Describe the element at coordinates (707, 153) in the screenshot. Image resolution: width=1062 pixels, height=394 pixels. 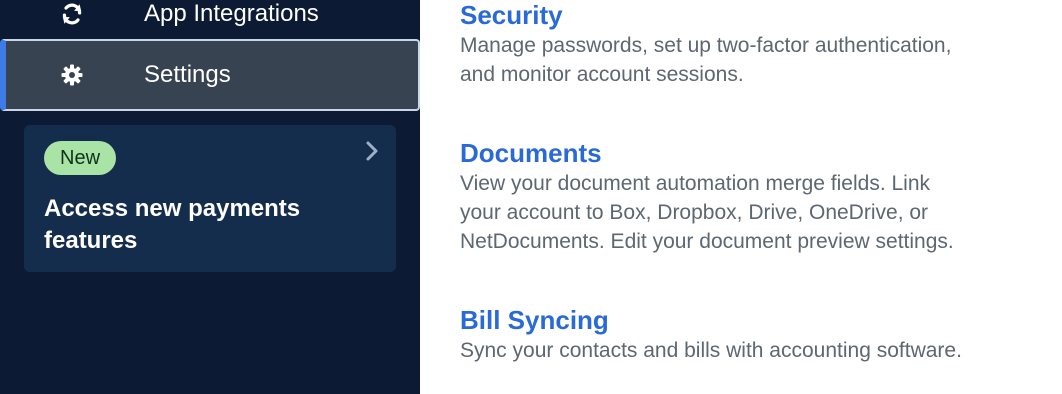
I see `documents-link: Documents` at that location.